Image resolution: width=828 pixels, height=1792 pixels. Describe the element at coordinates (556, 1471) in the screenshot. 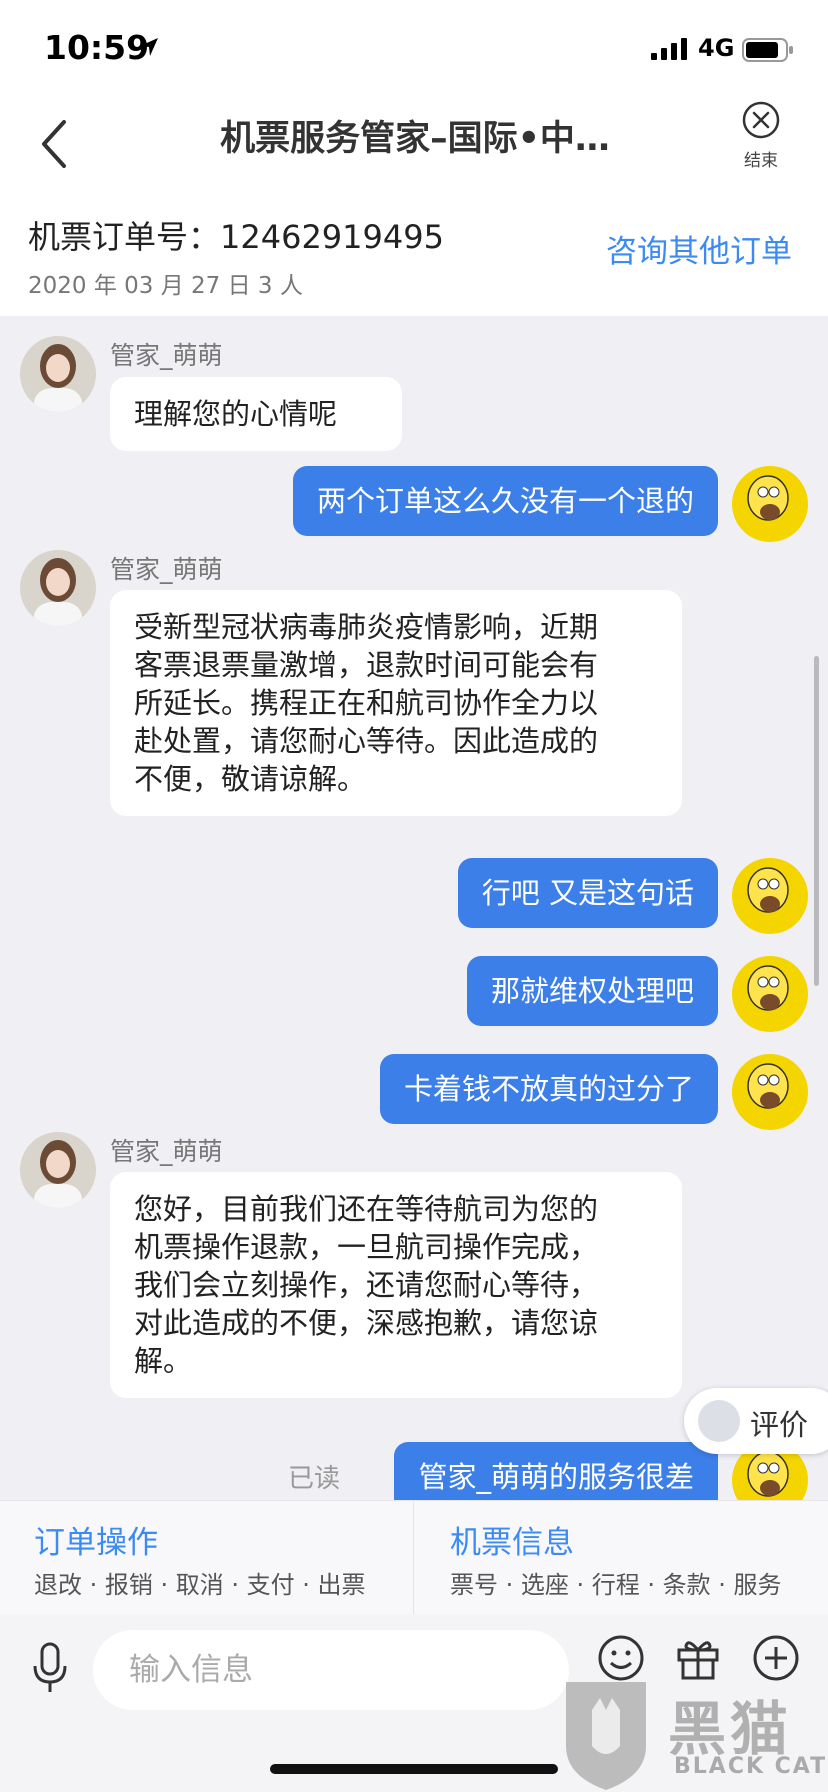

I see `message-bubble: 管家_萌萌的服务很差` at that location.